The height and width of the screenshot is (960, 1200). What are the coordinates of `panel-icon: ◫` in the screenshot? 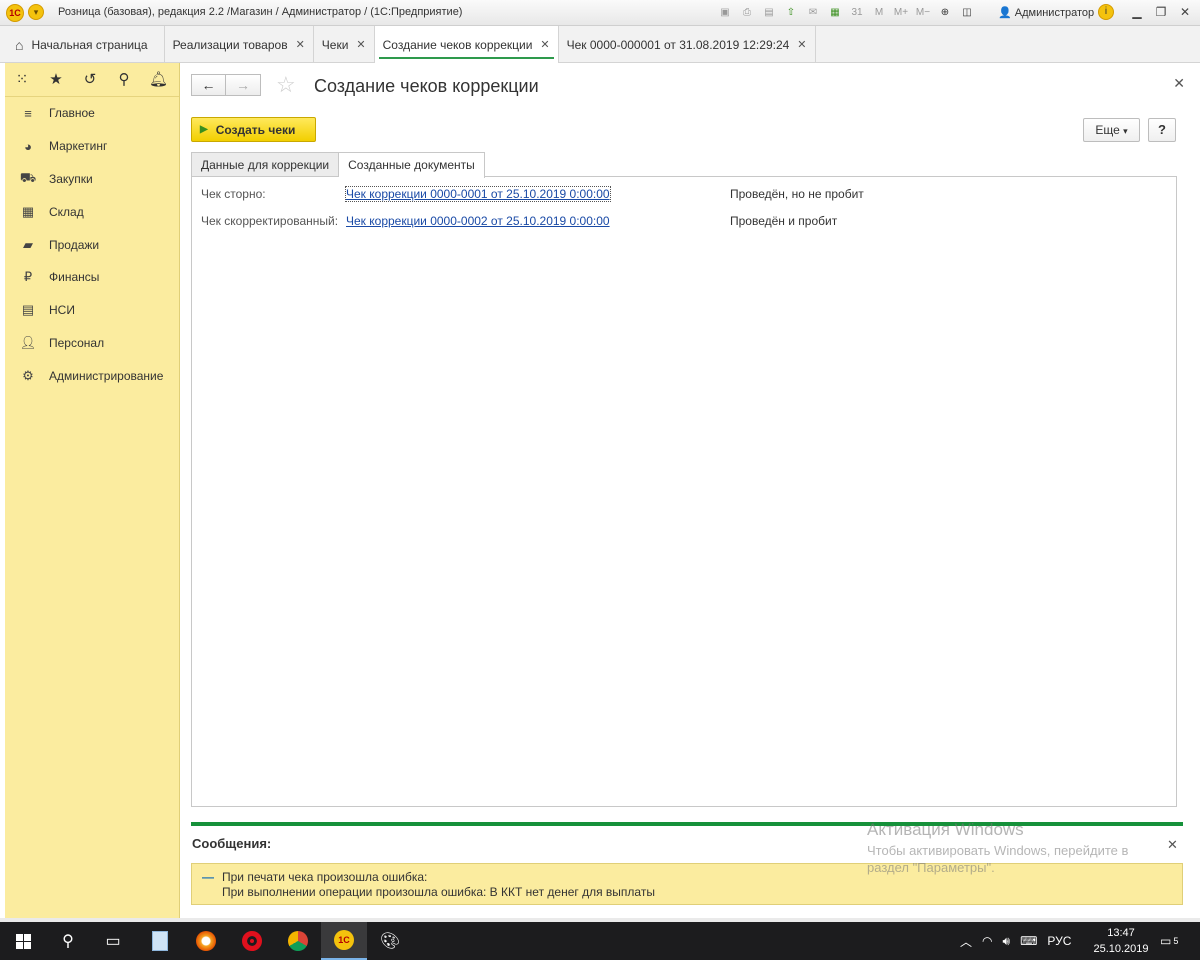 It's located at (967, 12).